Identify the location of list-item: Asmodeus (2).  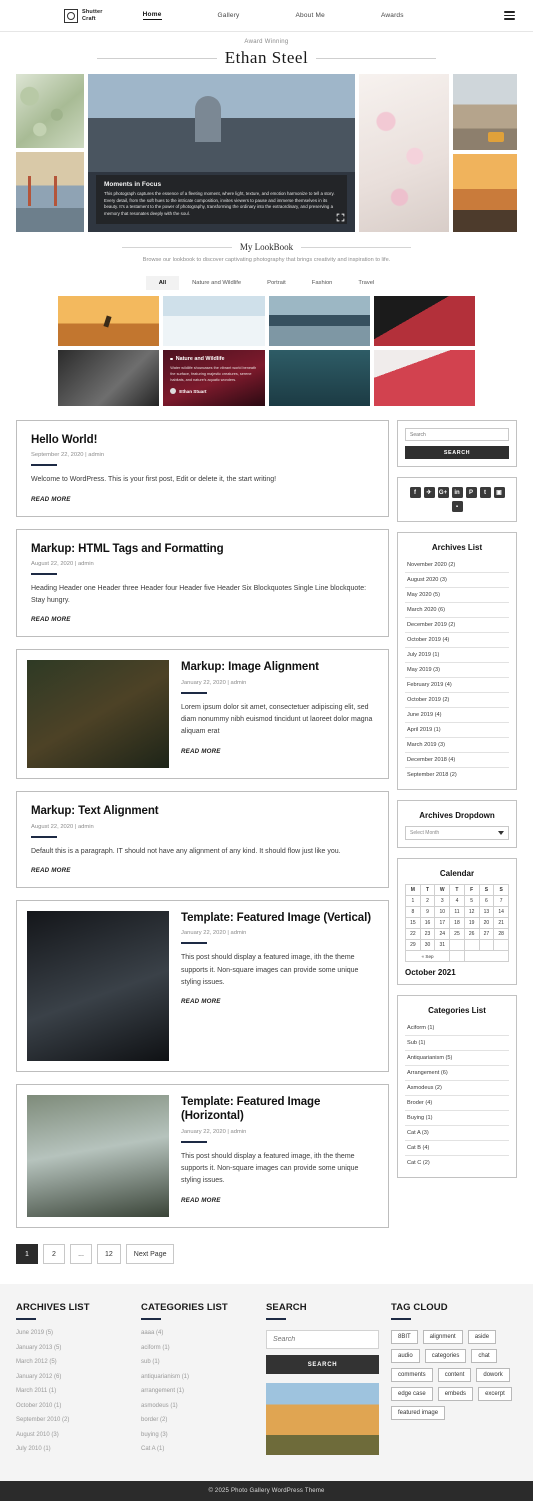
(457, 1089).